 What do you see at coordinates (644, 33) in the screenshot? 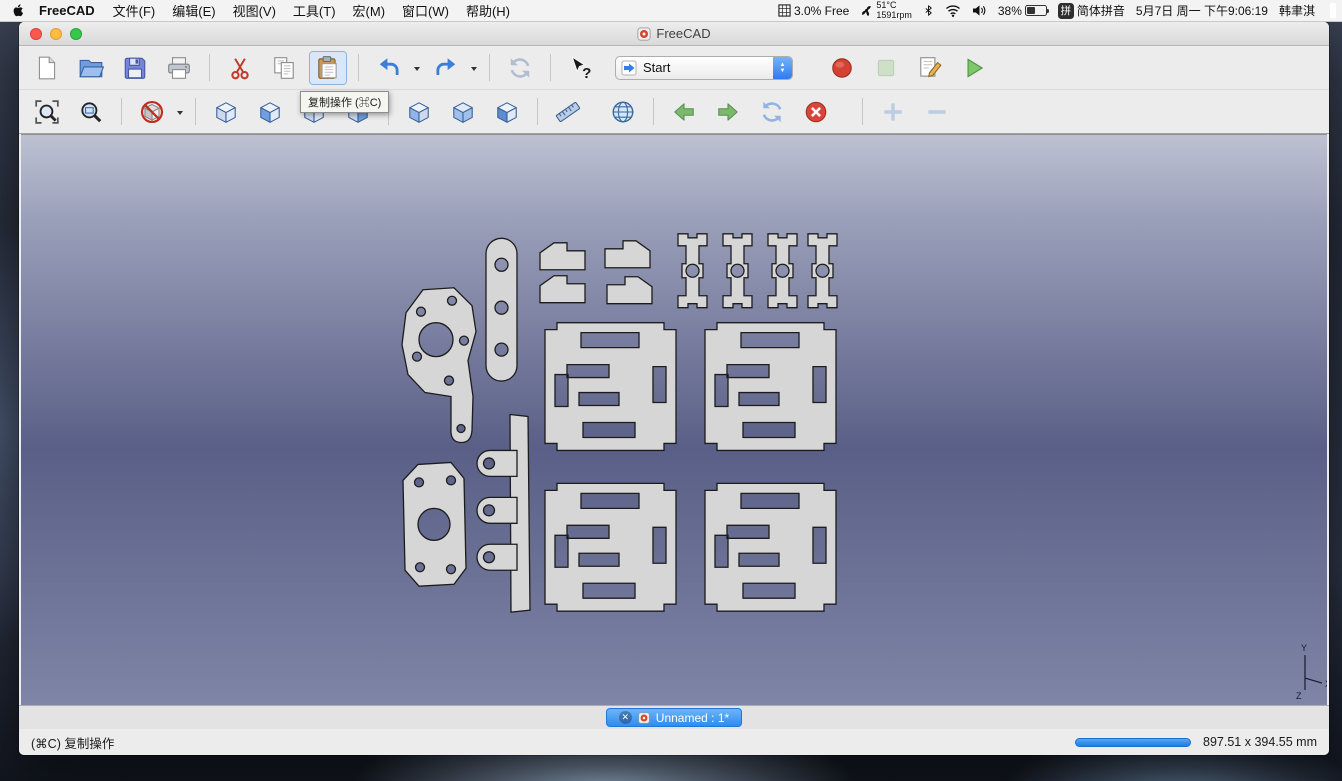
I see `freecad-app-icon` at bounding box center [644, 33].